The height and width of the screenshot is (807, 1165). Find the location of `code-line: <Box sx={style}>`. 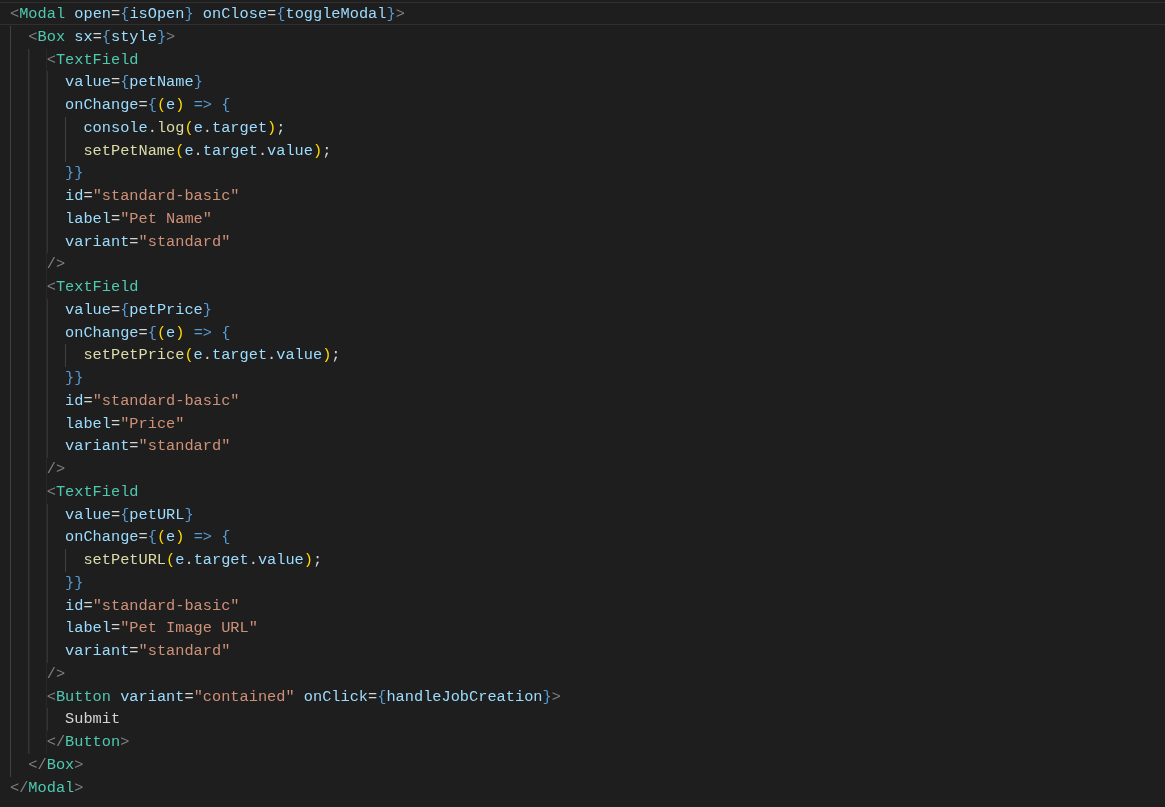

code-line: <Box sx={style}> is located at coordinates (582, 36).